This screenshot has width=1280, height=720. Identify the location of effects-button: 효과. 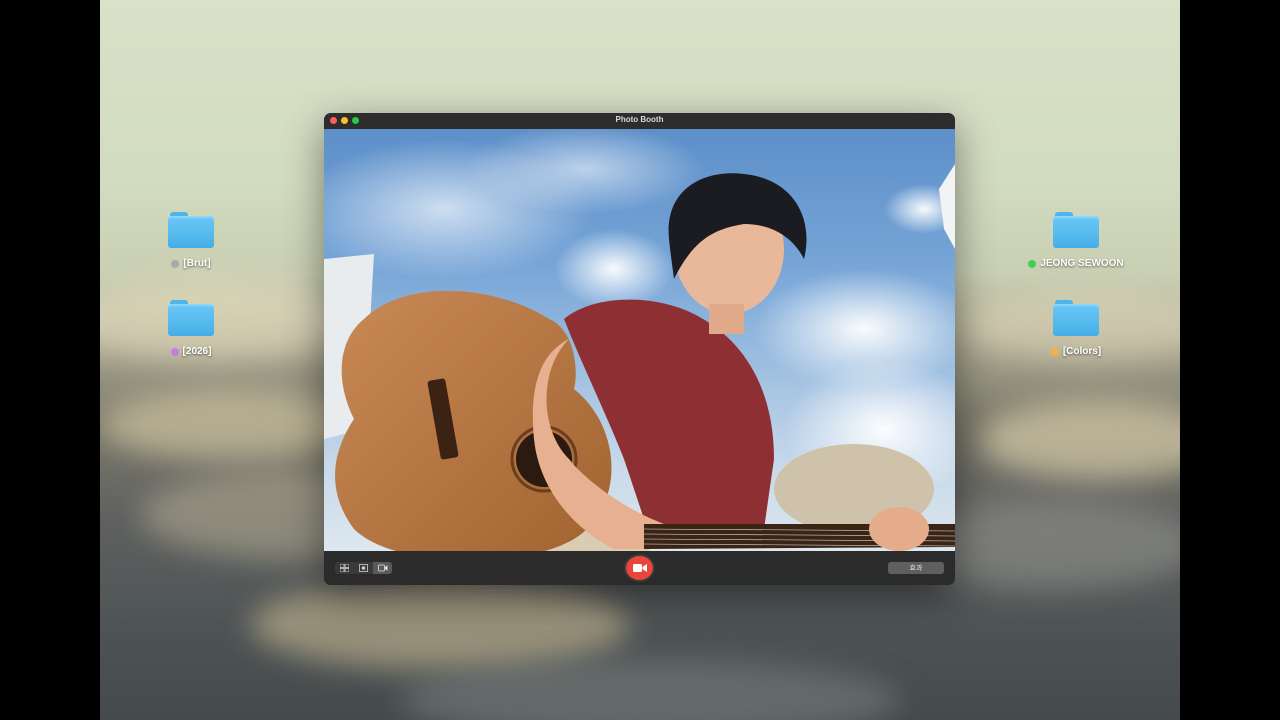
(916, 568).